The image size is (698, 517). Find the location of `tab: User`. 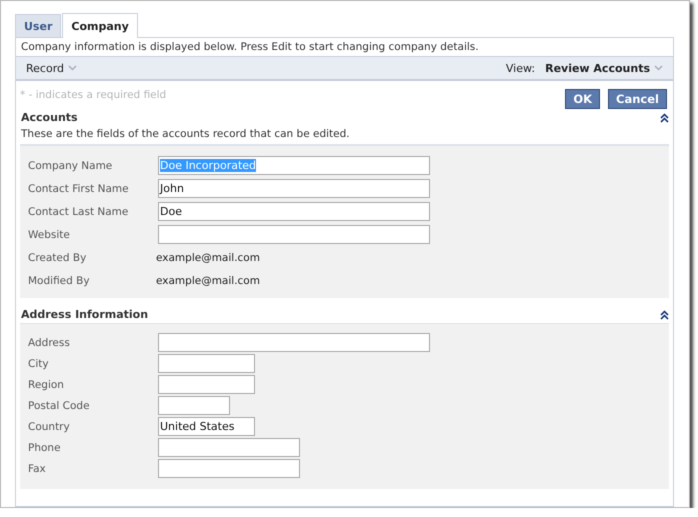

tab: User is located at coordinates (38, 25).